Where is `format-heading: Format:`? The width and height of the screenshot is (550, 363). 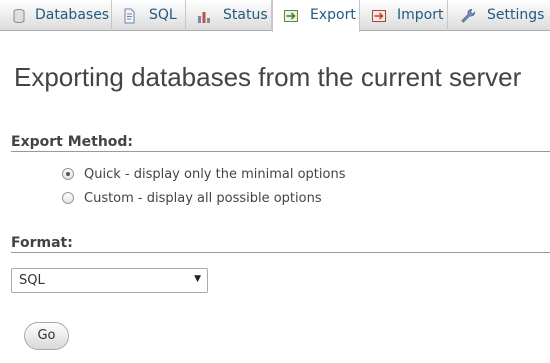
format-heading: Format: is located at coordinates (280, 244).